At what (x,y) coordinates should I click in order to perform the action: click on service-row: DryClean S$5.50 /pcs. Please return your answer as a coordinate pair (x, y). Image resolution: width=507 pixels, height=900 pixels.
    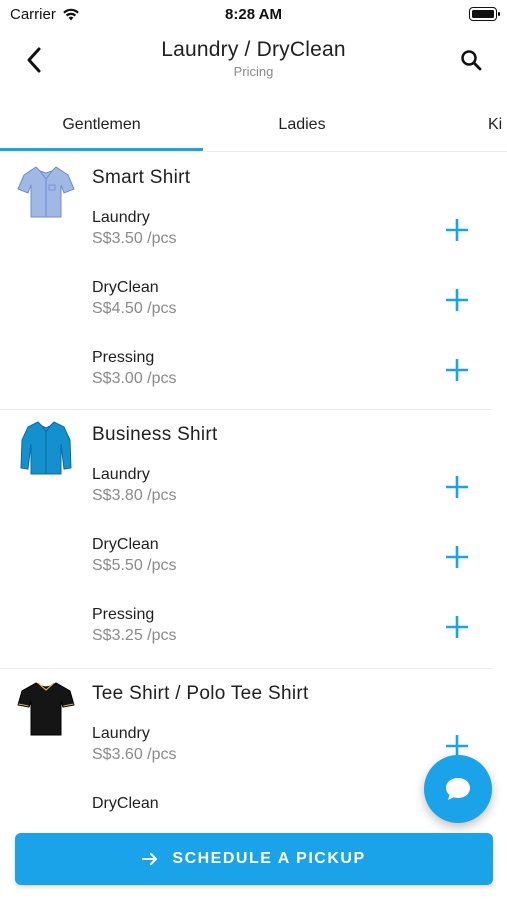
    Looking at the image, I should click on (292, 566).